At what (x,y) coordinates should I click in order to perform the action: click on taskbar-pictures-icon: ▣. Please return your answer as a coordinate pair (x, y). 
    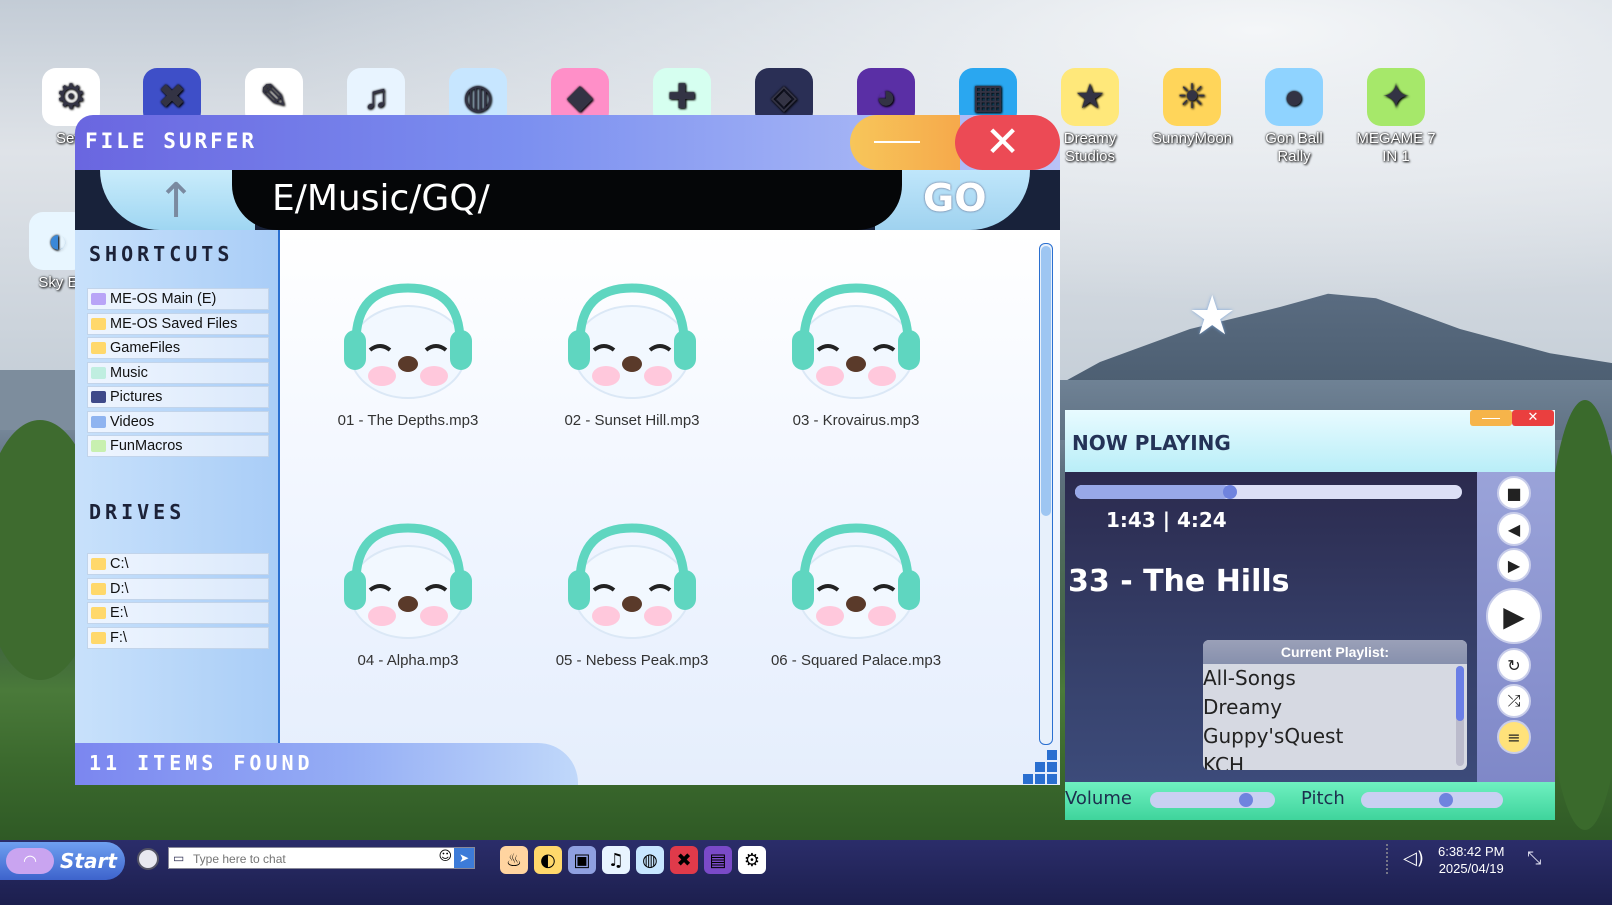
    Looking at the image, I should click on (582, 860).